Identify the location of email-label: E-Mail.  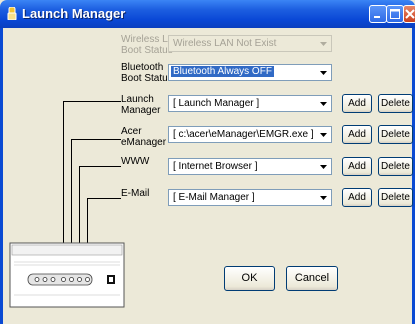
(135, 193).